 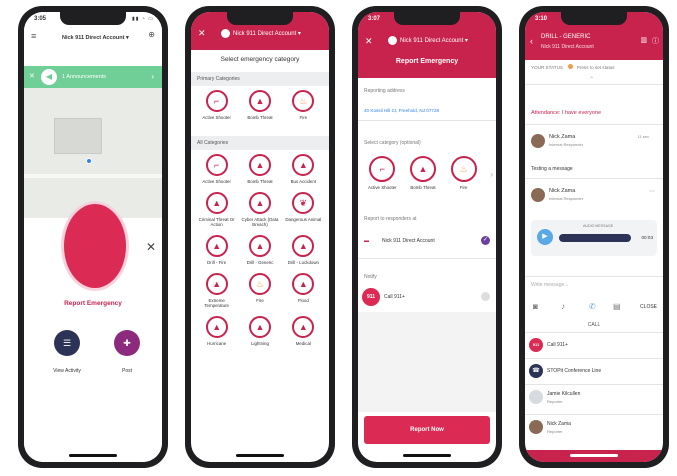 I want to click on badge-icon: ⊕, so click(x=151, y=34).